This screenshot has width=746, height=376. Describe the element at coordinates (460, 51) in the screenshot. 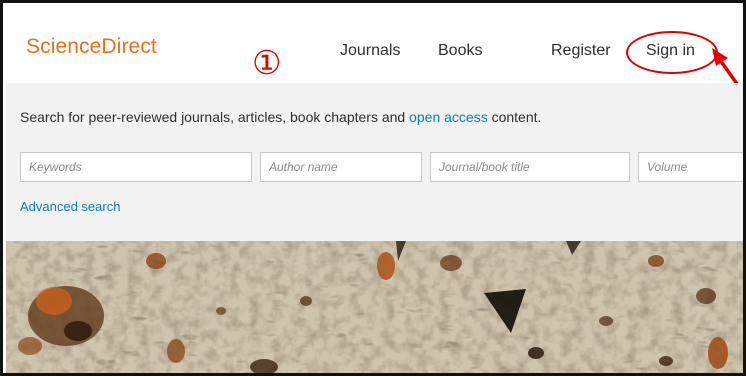

I see `nav-books-link: Books` at that location.